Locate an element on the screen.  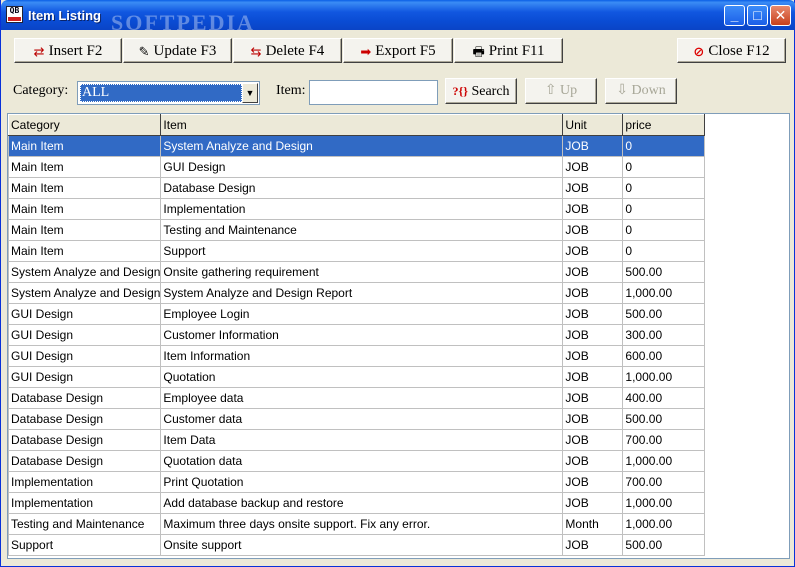
table-row: Database Design Item Data JOB 700.00 is located at coordinates (356, 440).